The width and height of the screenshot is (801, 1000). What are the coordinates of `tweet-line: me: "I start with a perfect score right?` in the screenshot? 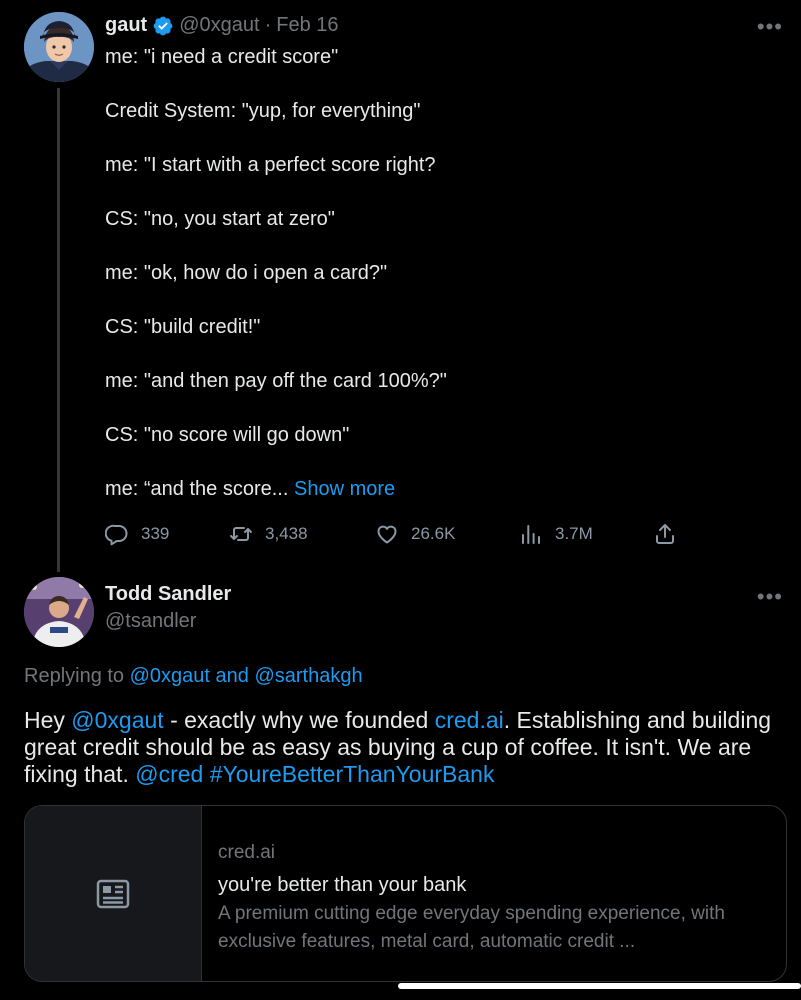 It's located at (270, 165).